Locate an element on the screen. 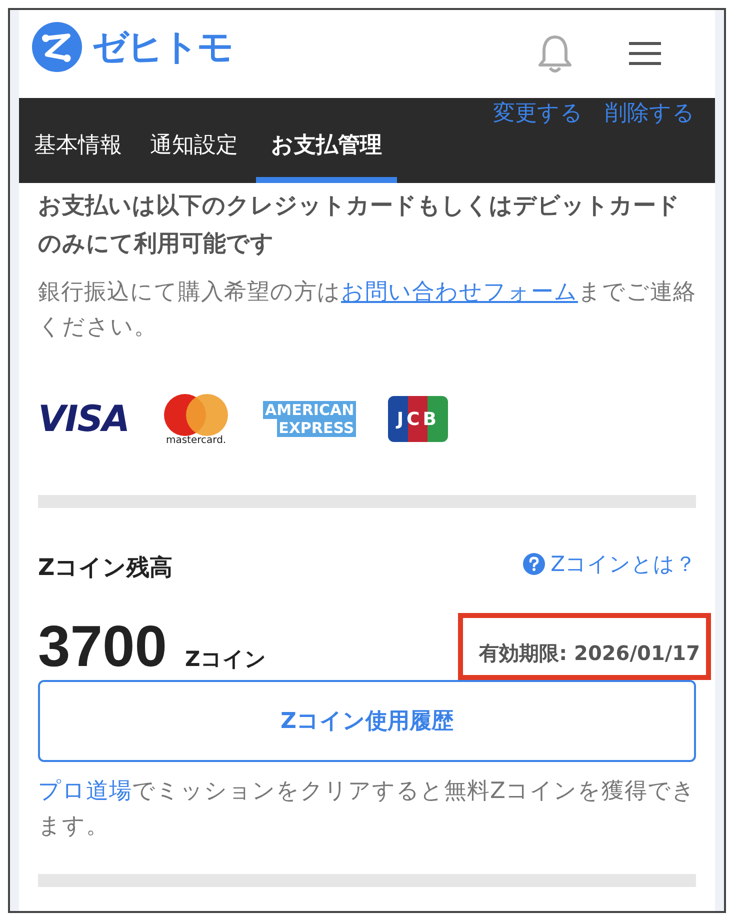 This screenshot has width=733, height=923. free-coin-text: プロ道場でミッションをクリアすると無料Zコインを獲得できます。 is located at coordinates (367, 809).